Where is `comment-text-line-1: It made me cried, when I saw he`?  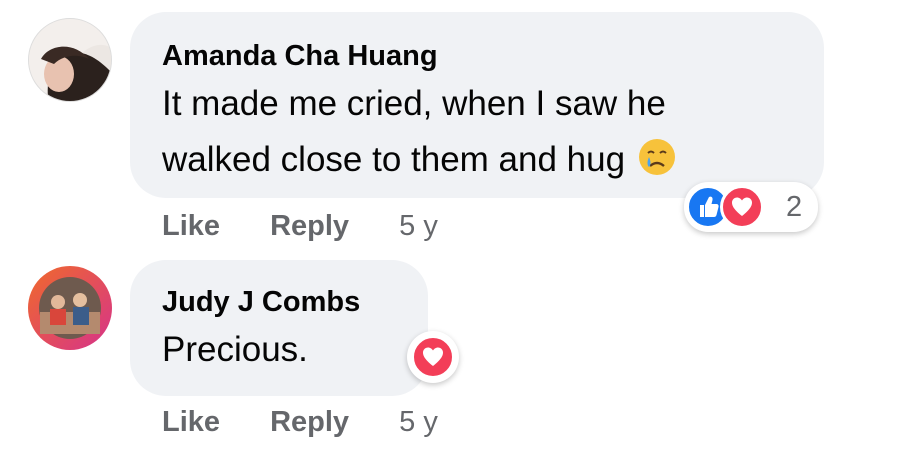
comment-text-line-1: It made me cried, when I saw he is located at coordinates (414, 103).